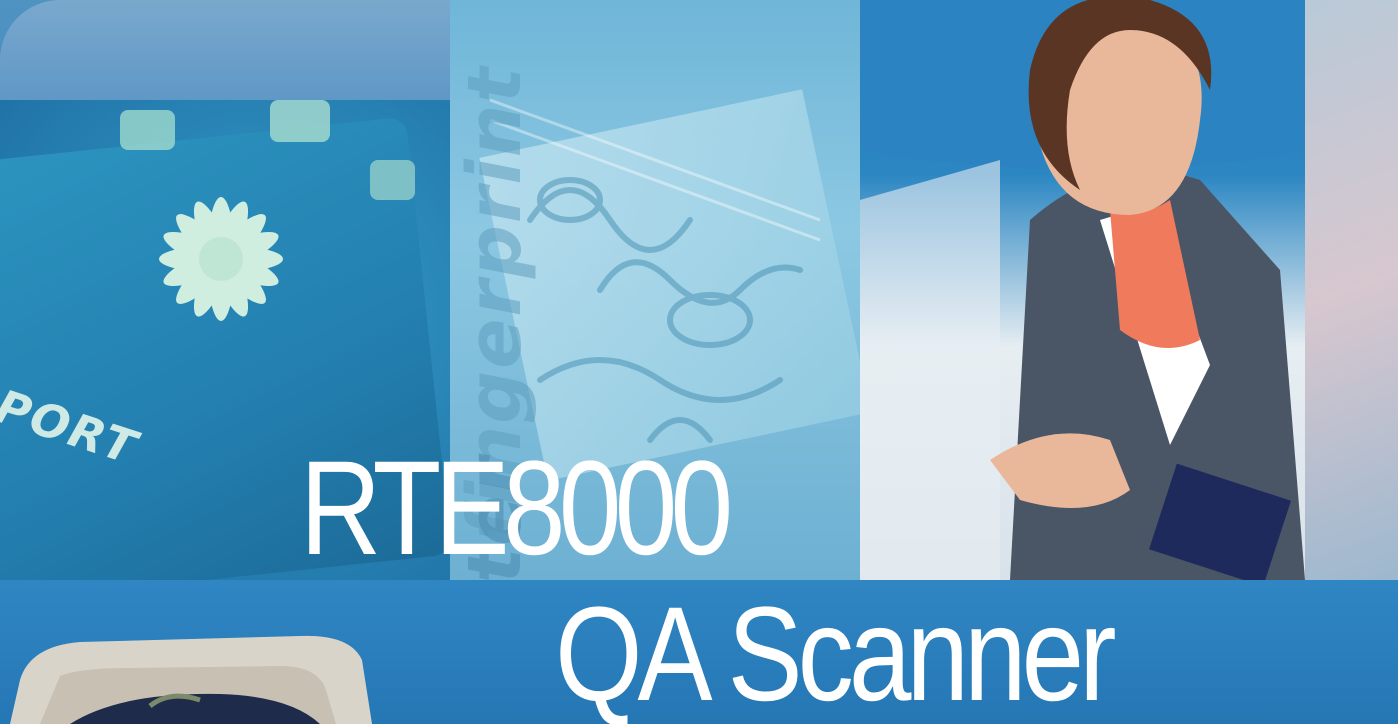  I want to click on scanner-device-icon, so click(191, 679).